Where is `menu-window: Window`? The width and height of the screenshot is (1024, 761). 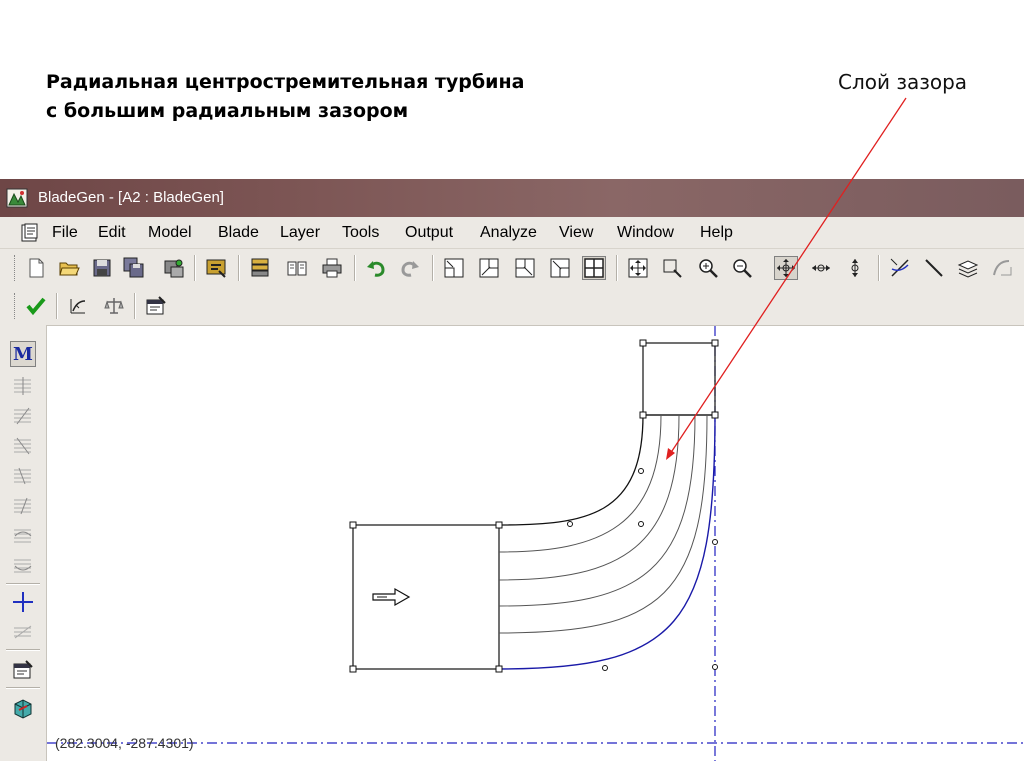
menu-window: Window is located at coordinates (645, 233).